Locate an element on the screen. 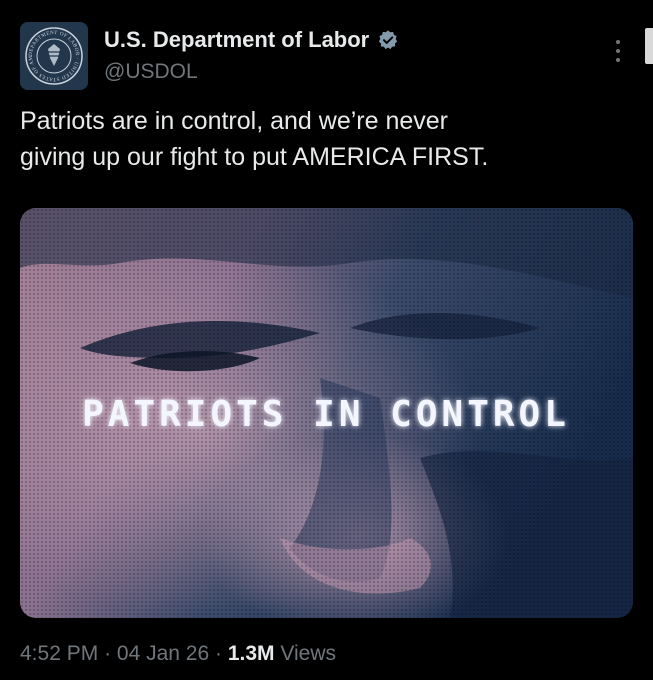 The height and width of the screenshot is (680, 653). views-count: 1.3M is located at coordinates (251, 653).